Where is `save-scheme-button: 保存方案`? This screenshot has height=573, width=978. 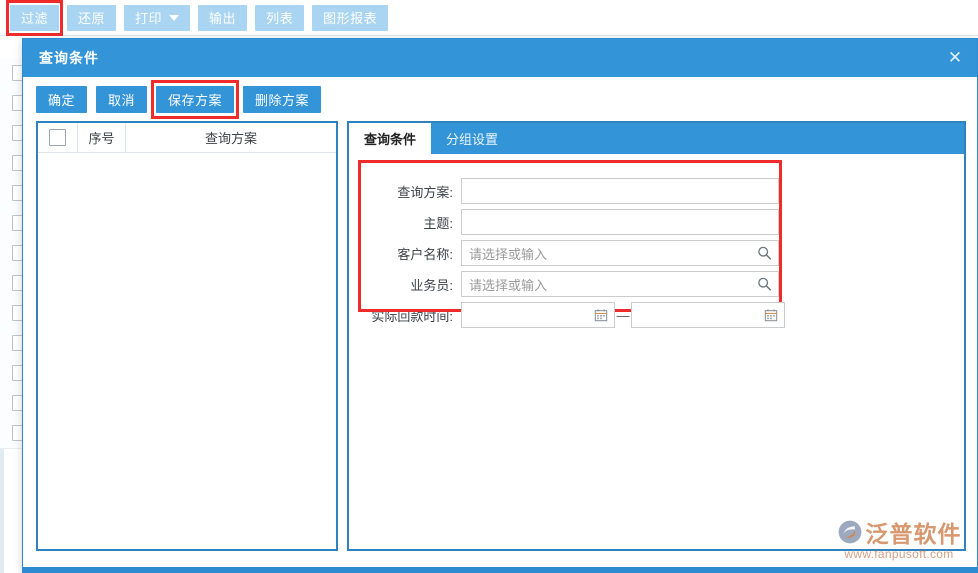 save-scheme-button: 保存方案 is located at coordinates (195, 99).